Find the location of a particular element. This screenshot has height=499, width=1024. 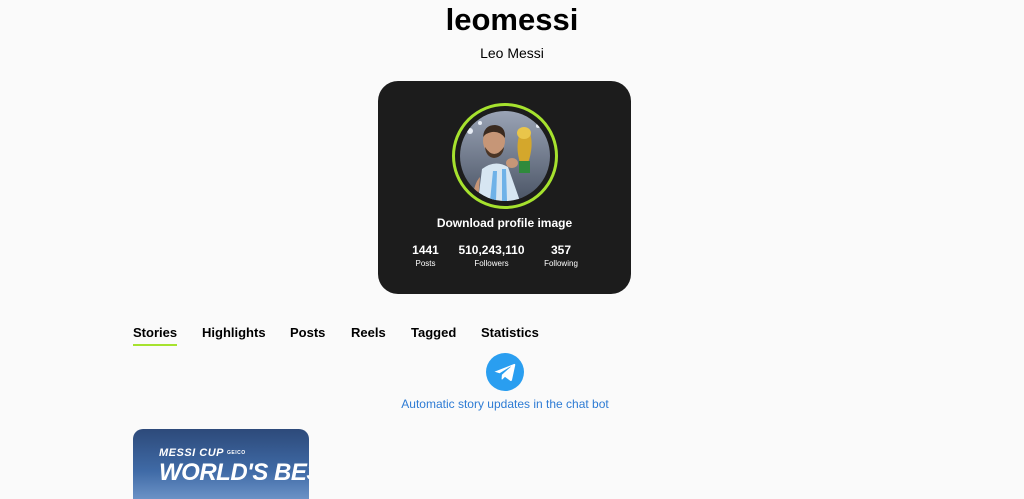

stat-posts-value: 1441 is located at coordinates (425, 250).